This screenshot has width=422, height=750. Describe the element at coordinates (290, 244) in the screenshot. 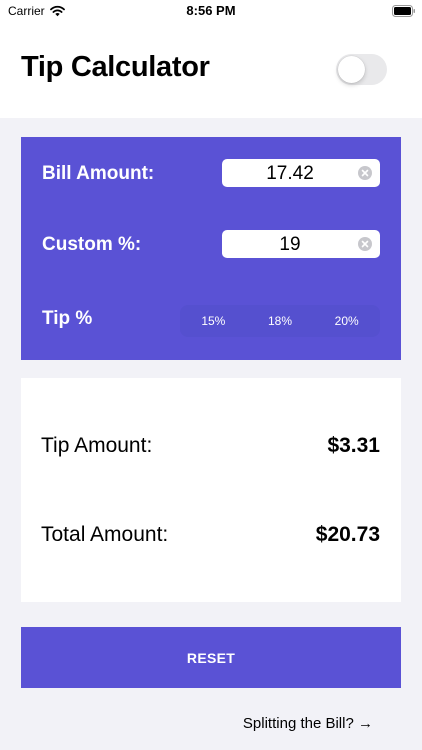

I see `custom-percent-value: 19` at that location.